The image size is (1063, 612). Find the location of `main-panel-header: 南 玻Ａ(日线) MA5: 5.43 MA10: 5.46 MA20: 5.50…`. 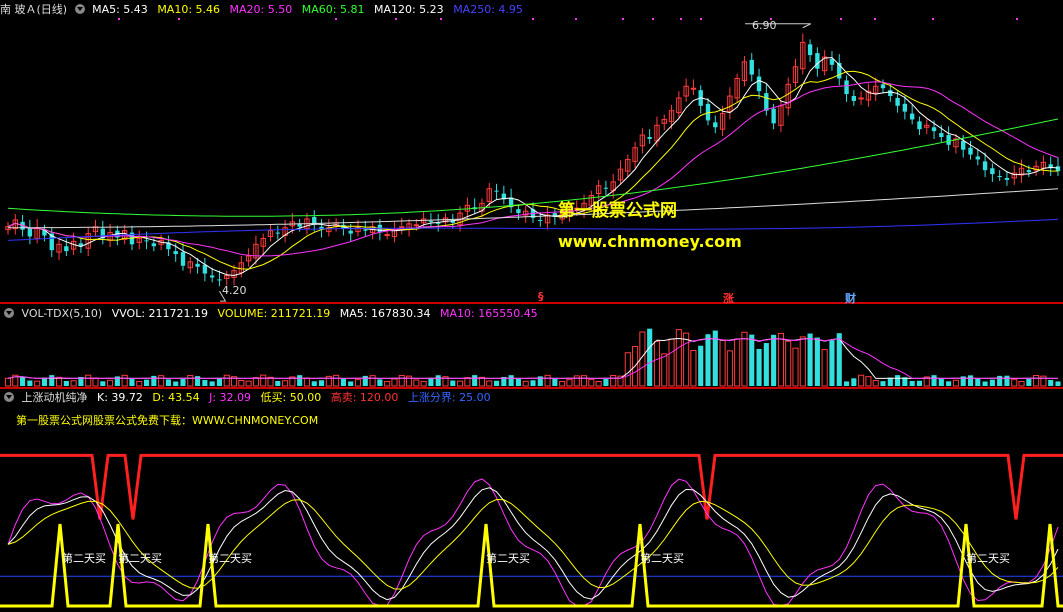

main-panel-header: 南 玻Ａ(日线) MA5: 5.43 MA10: 5.46 MA20: 5.50… is located at coordinates (264, 10).